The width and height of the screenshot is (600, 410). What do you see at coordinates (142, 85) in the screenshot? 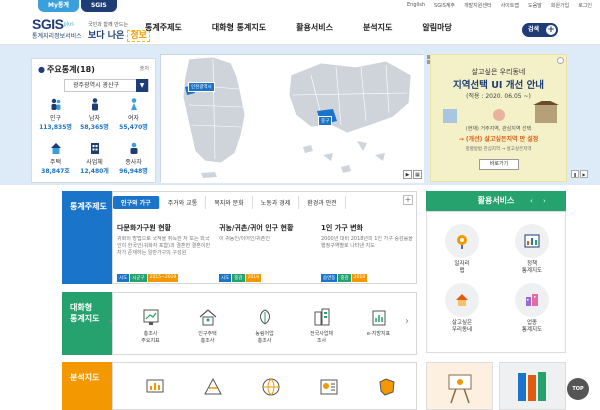
I see `chevron-down-icon: ▼` at bounding box center [142, 85].